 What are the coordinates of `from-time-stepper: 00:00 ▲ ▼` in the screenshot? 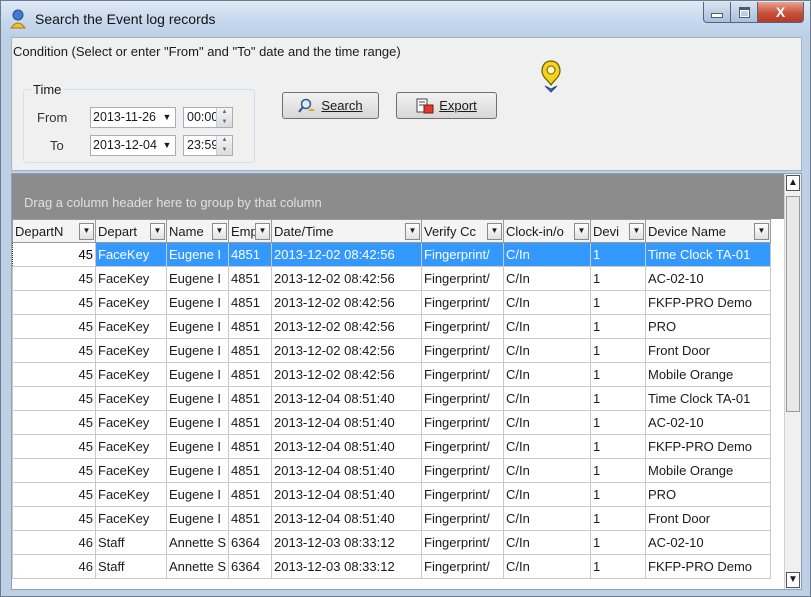 It's located at (208, 117).